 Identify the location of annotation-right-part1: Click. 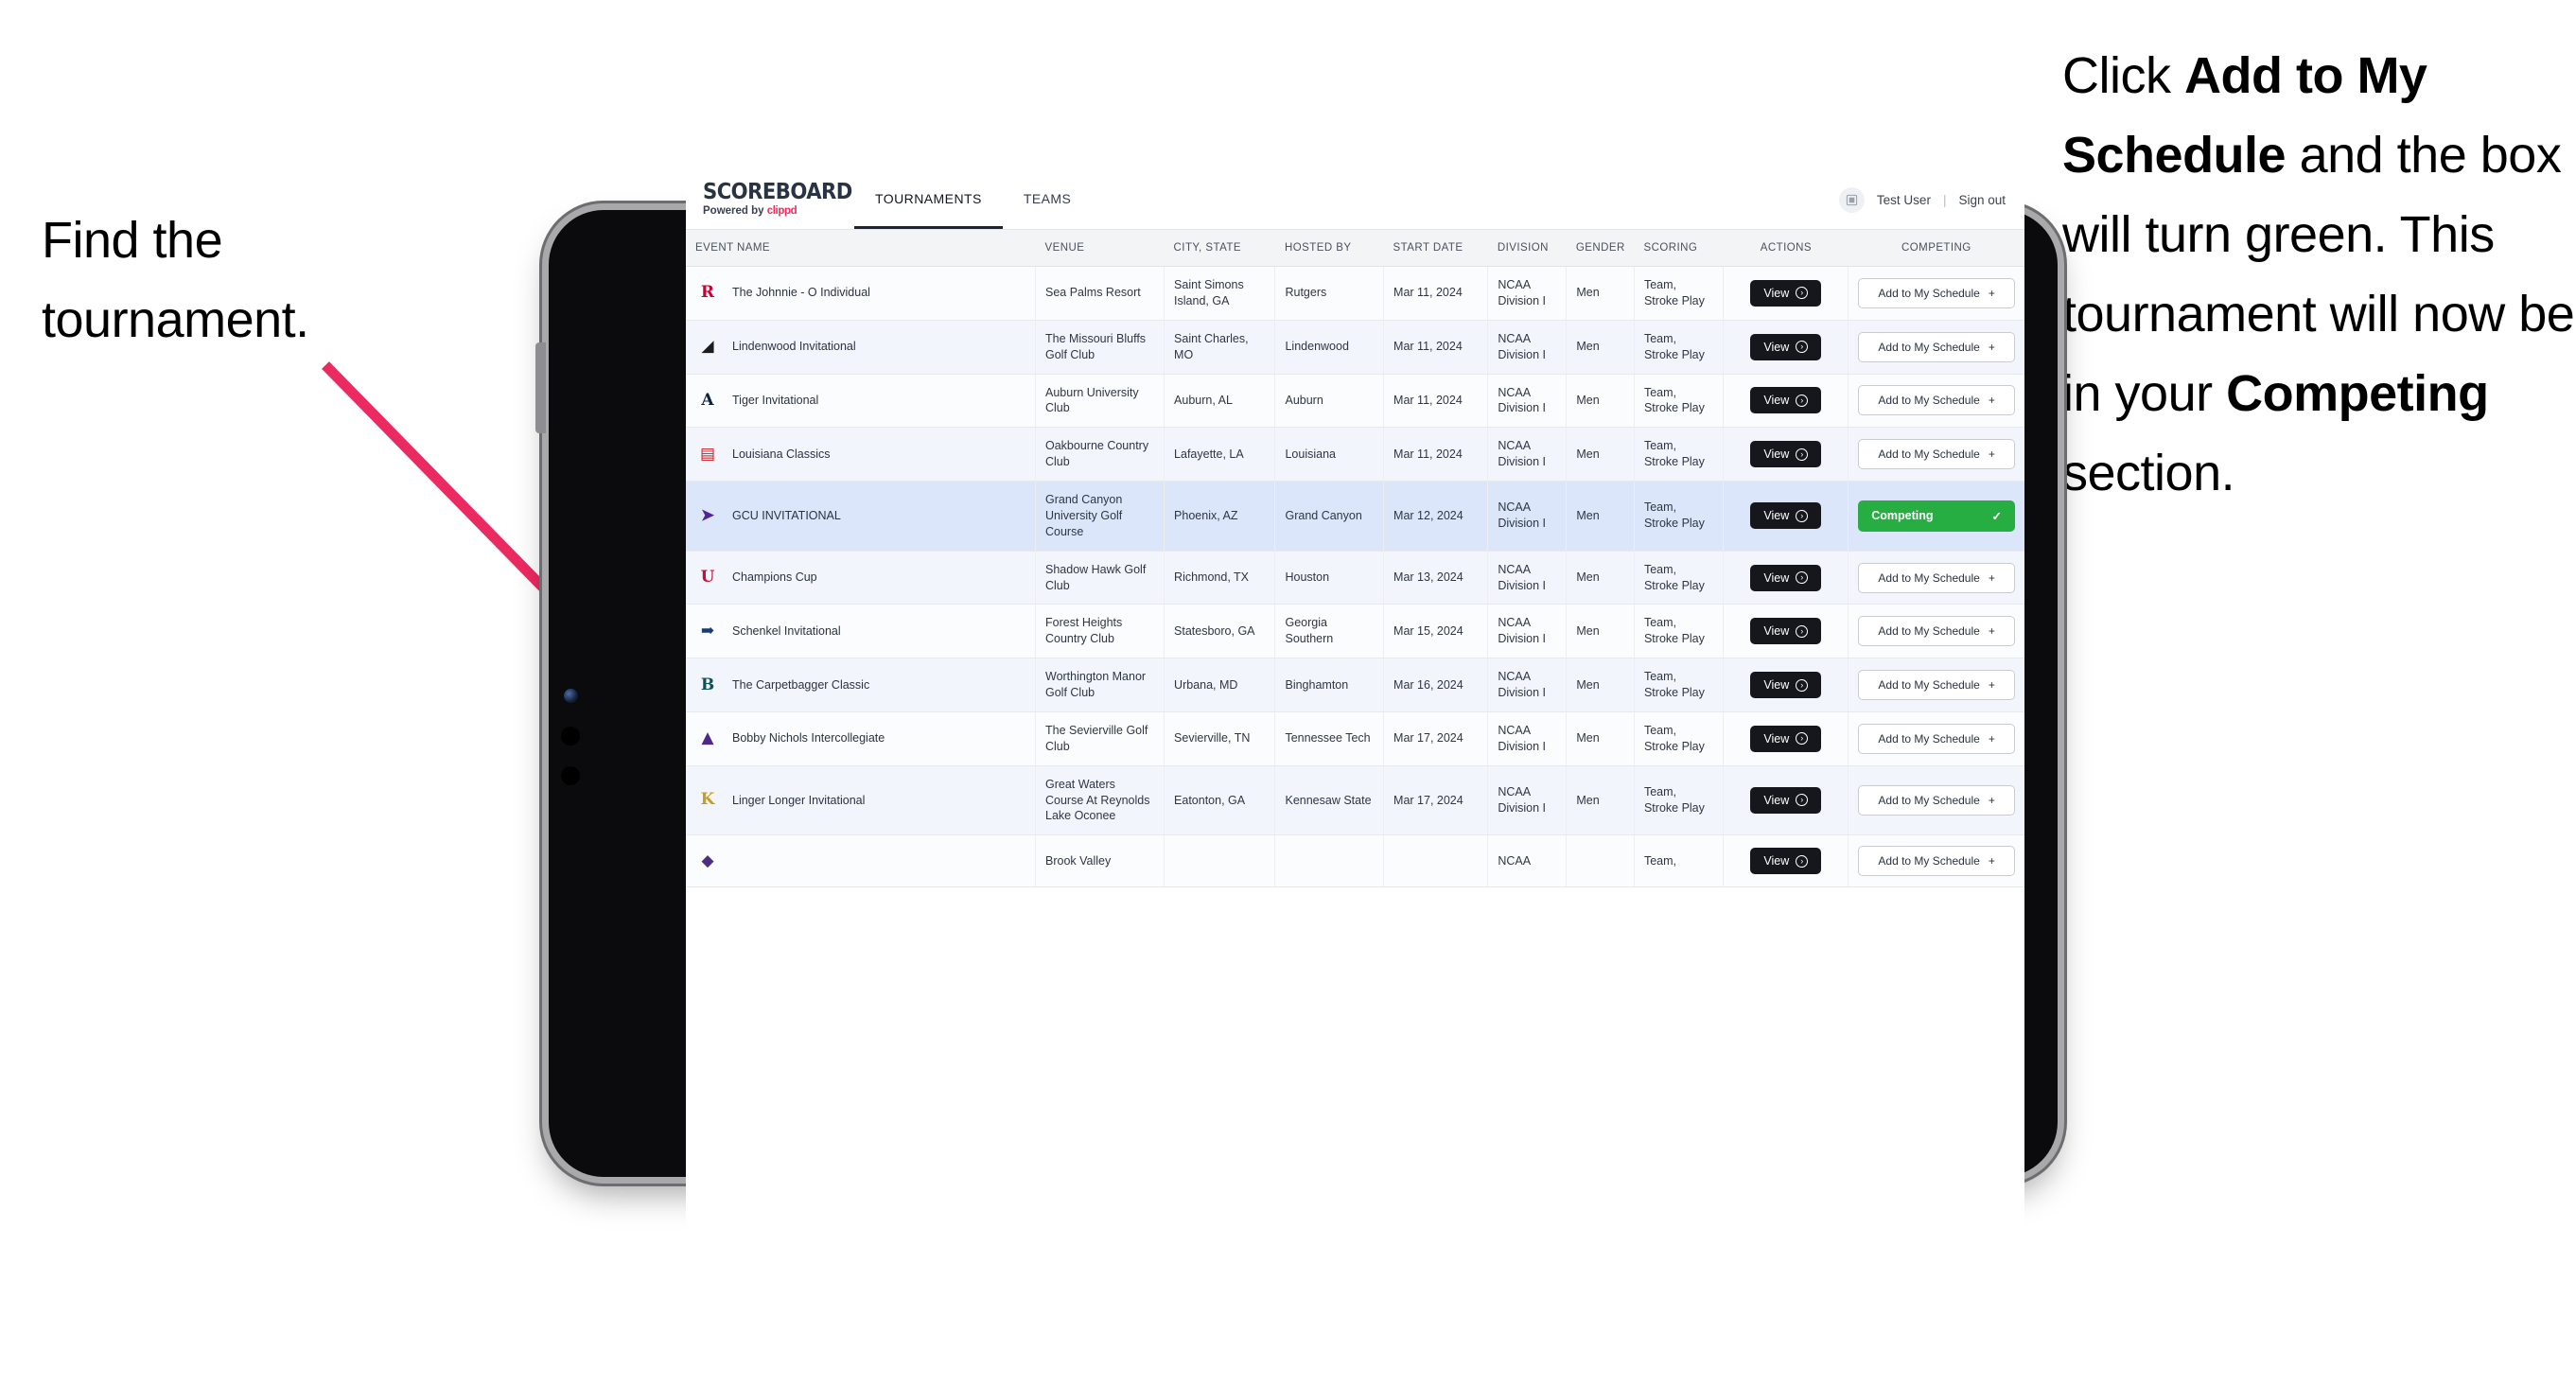
(2123, 75).